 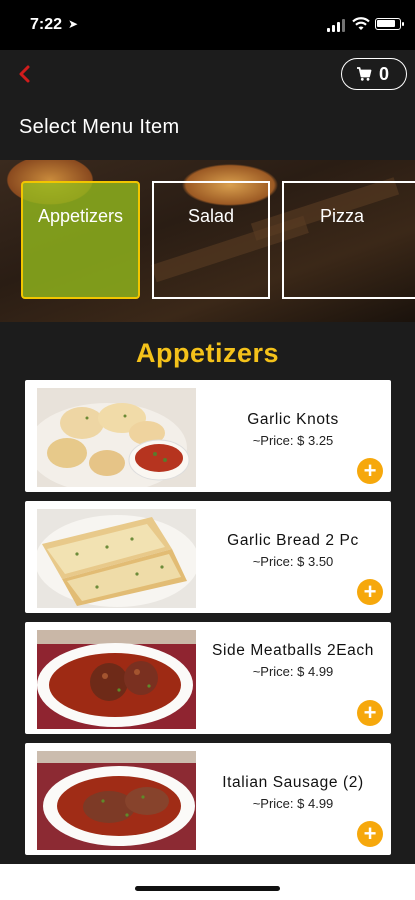 What do you see at coordinates (374, 74) in the screenshot?
I see `cart-button: 0` at bounding box center [374, 74].